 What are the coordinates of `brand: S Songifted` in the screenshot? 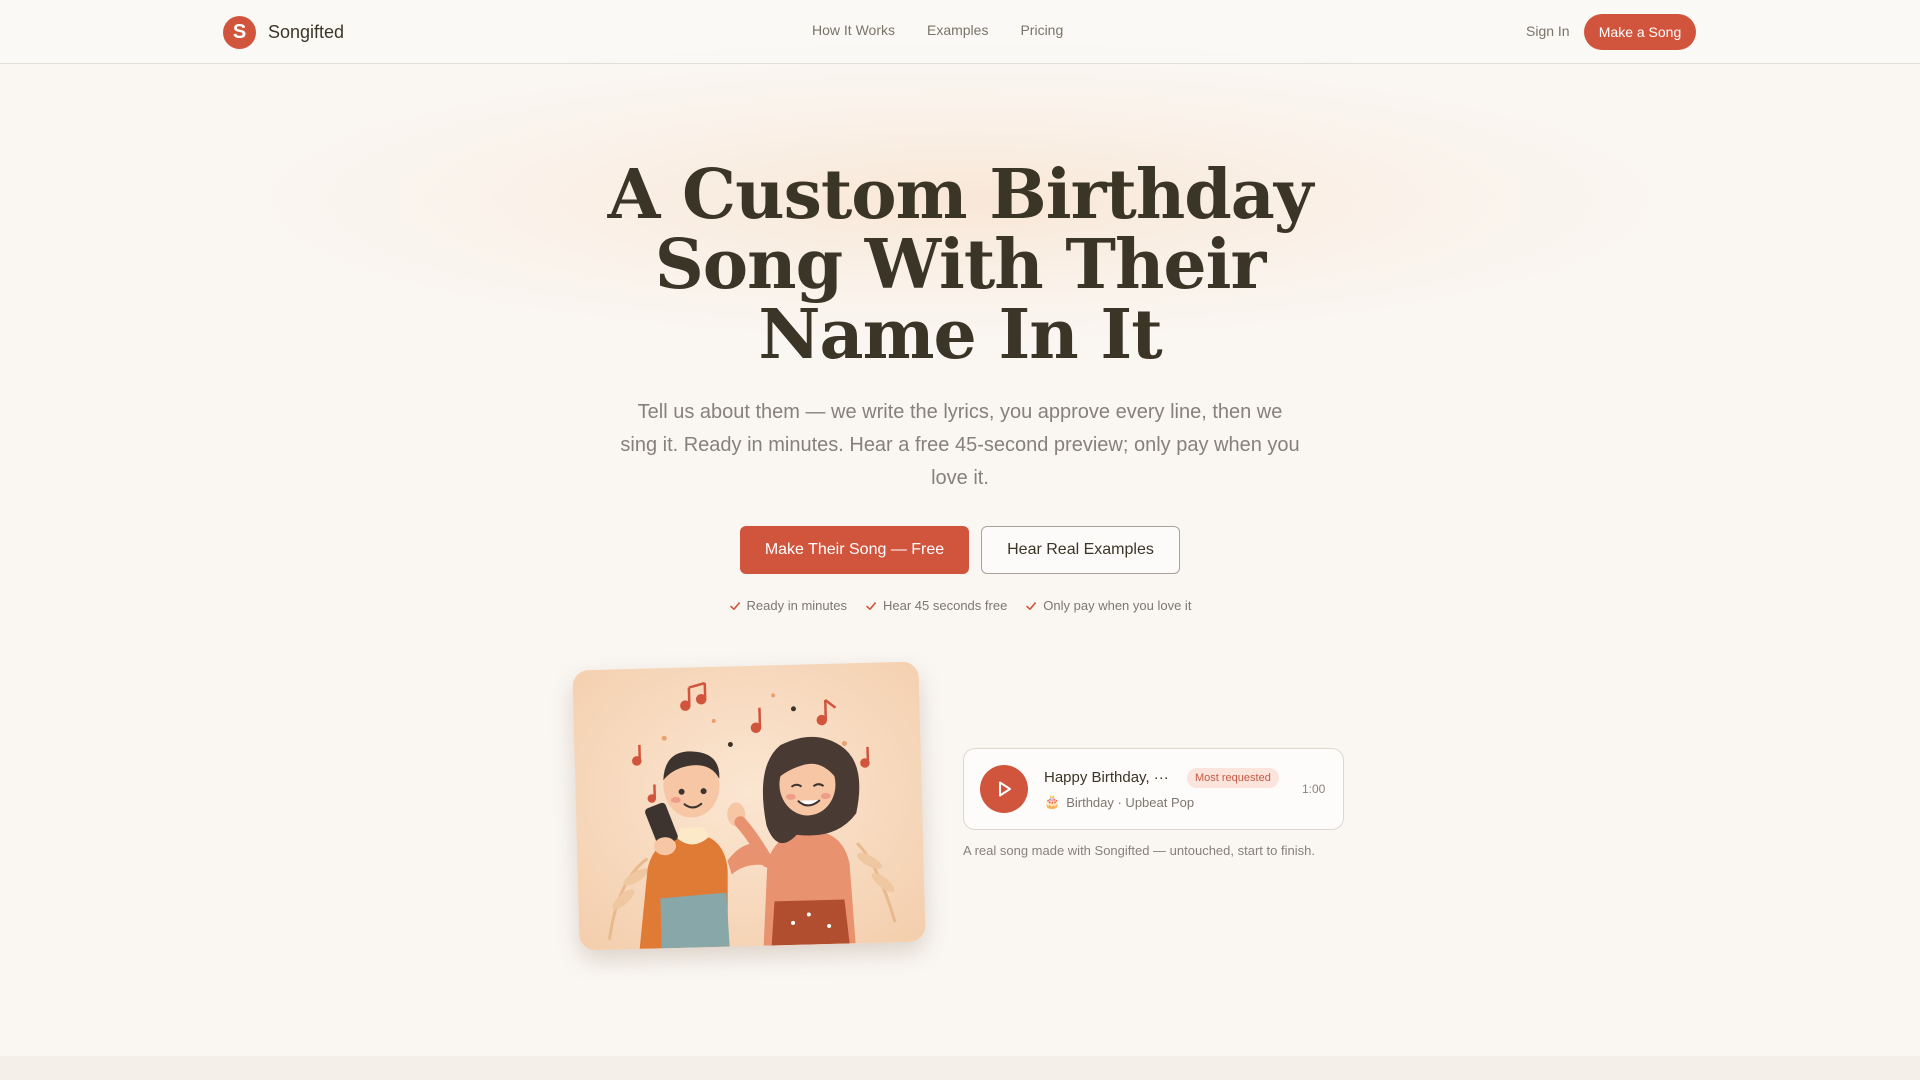 It's located at (283, 32).